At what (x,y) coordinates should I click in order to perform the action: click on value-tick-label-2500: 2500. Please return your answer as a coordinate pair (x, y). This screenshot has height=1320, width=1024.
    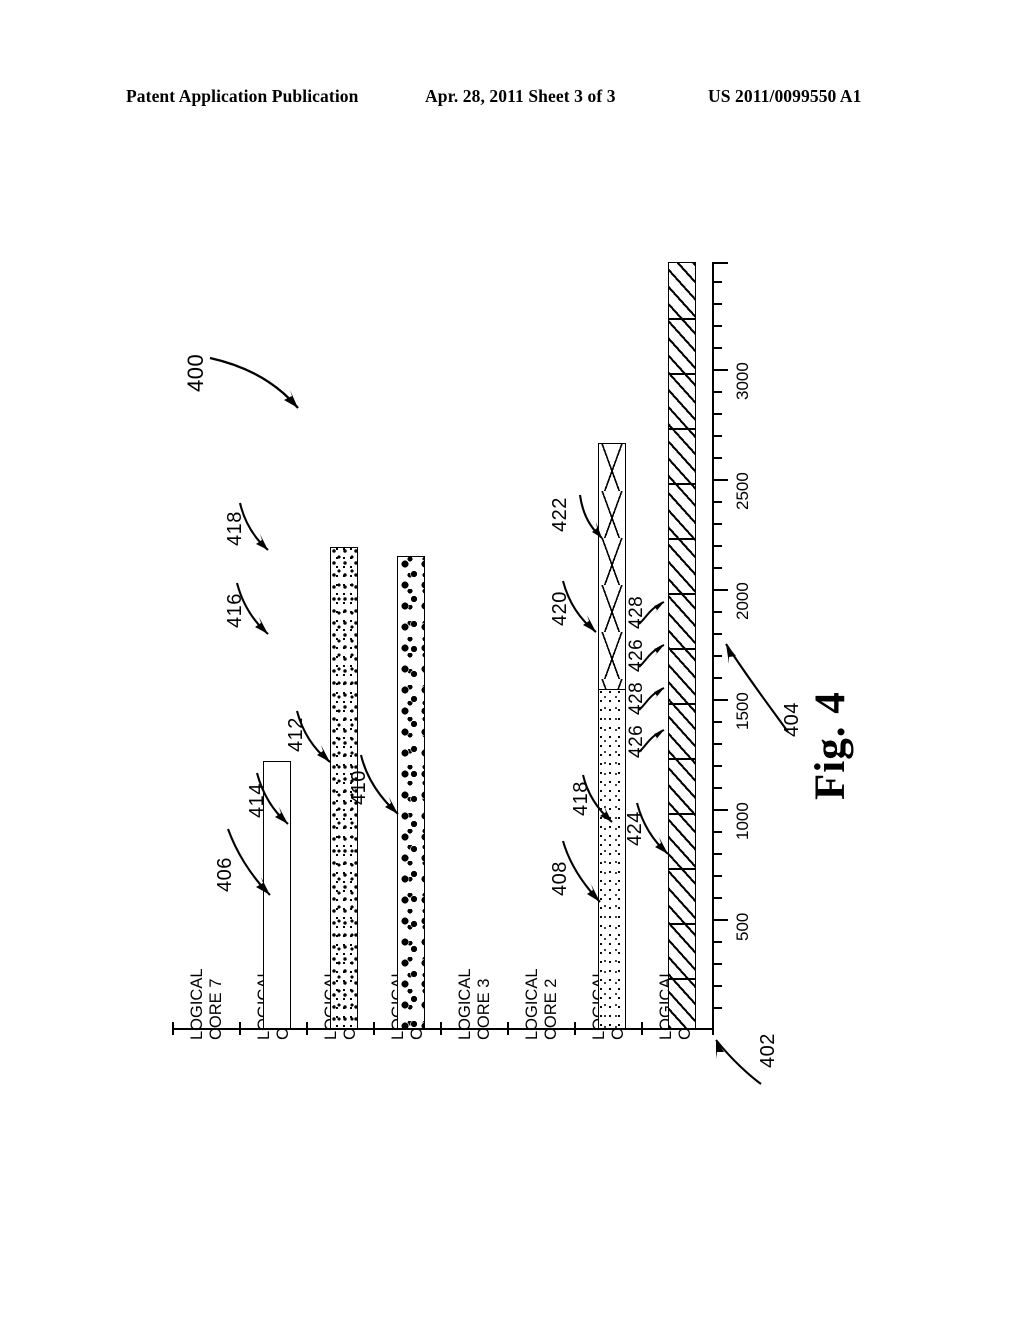
    Looking at the image, I should click on (742, 491).